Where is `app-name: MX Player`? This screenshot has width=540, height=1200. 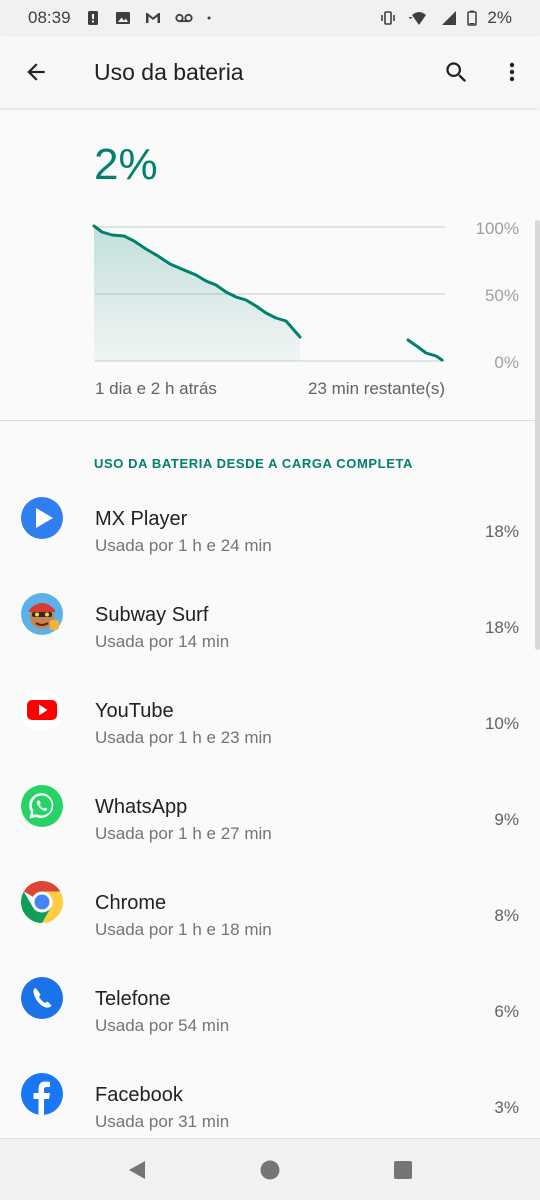 app-name: MX Player is located at coordinates (141, 519).